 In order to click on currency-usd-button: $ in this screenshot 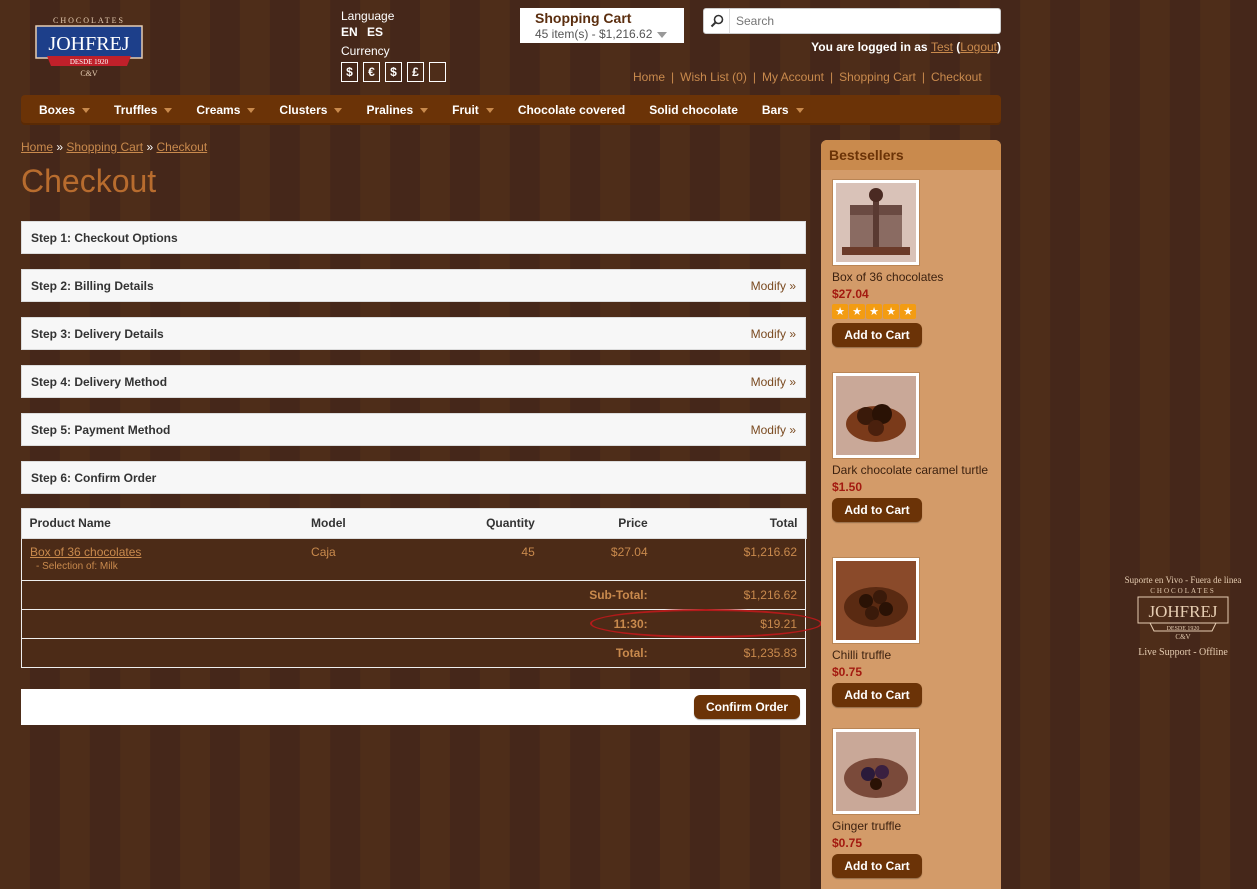, I will do `click(349, 72)`.